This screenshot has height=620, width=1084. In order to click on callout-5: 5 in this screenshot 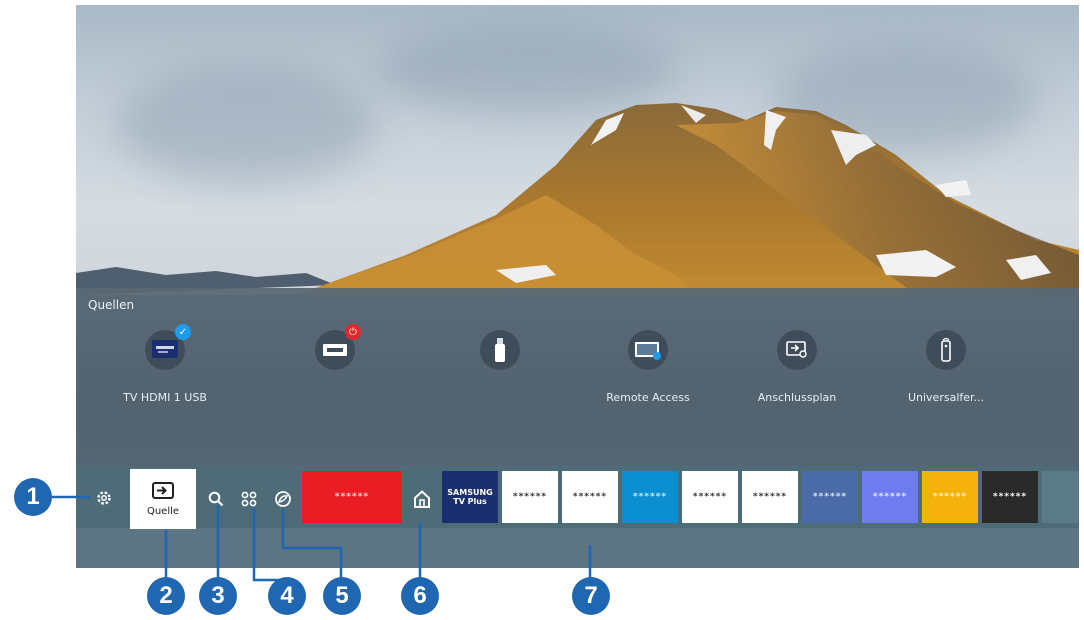, I will do `click(342, 596)`.